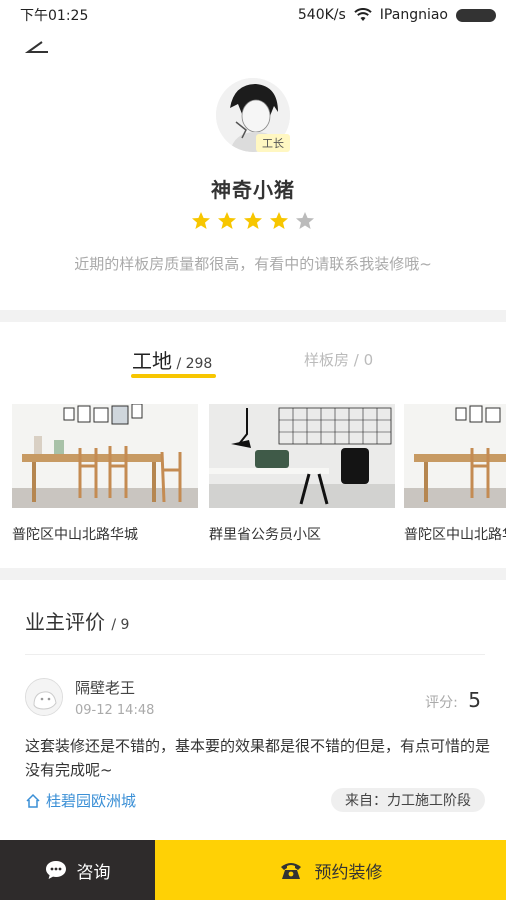 The height and width of the screenshot is (900, 506). I want to click on chat-bubble-icon, so click(55, 870).